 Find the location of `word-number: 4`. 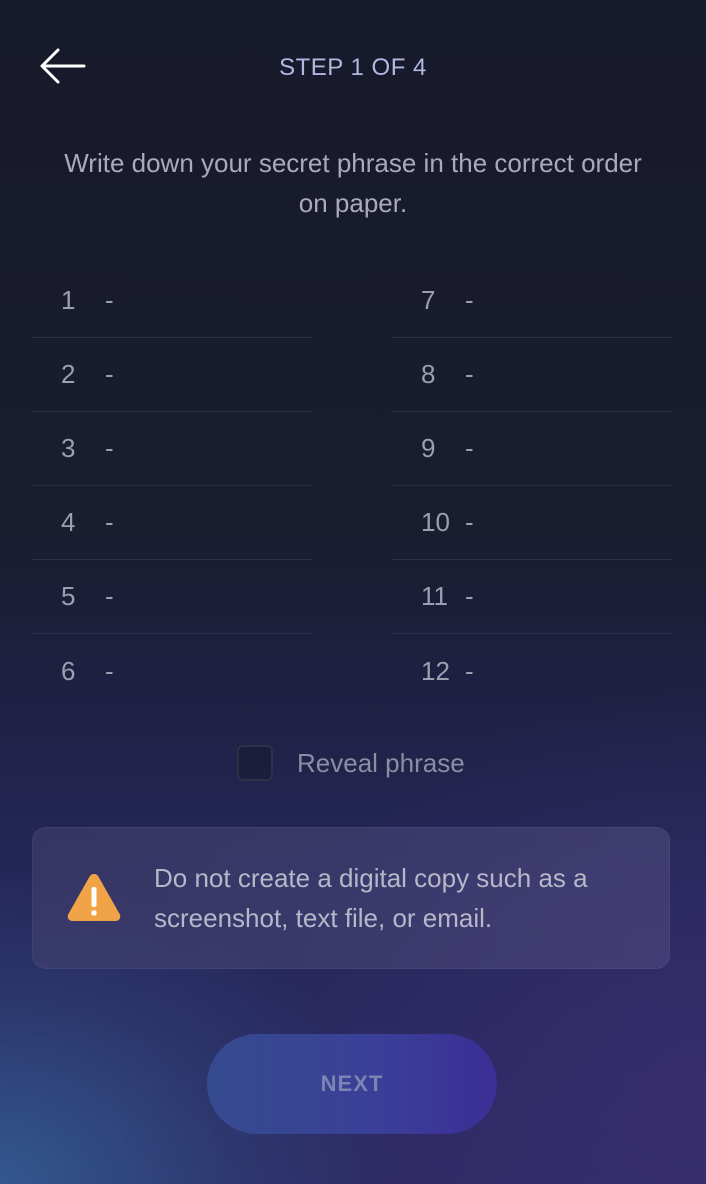

word-number: 4 is located at coordinates (68, 522).